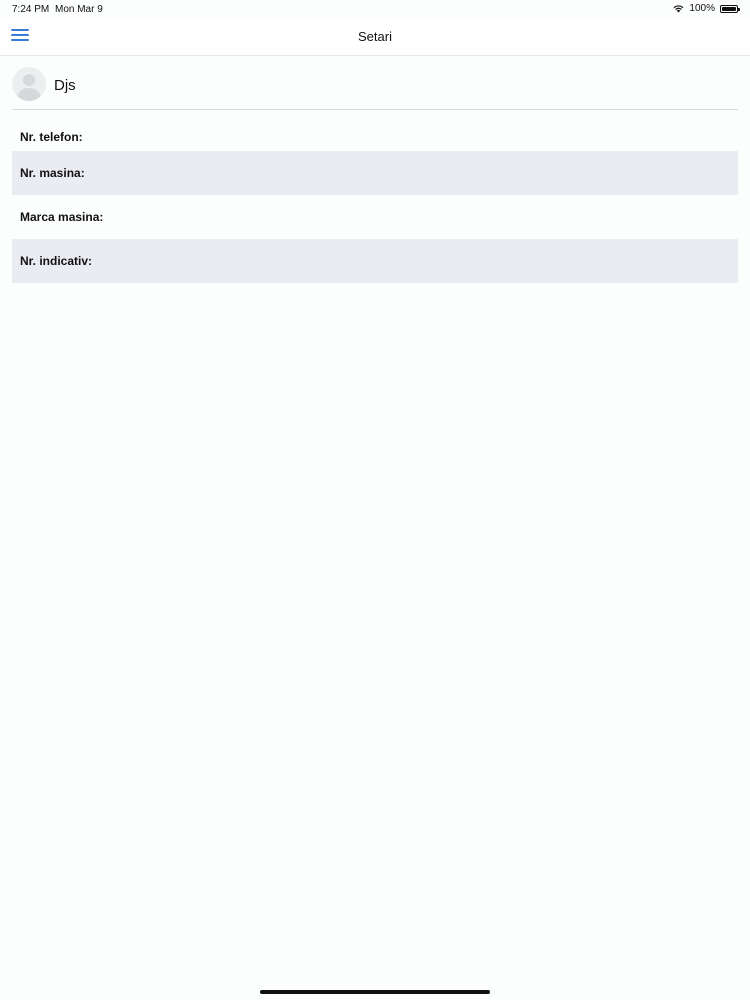 The width and height of the screenshot is (750, 1000). What do you see at coordinates (375, 87) in the screenshot?
I see `profile-header: Djs` at bounding box center [375, 87].